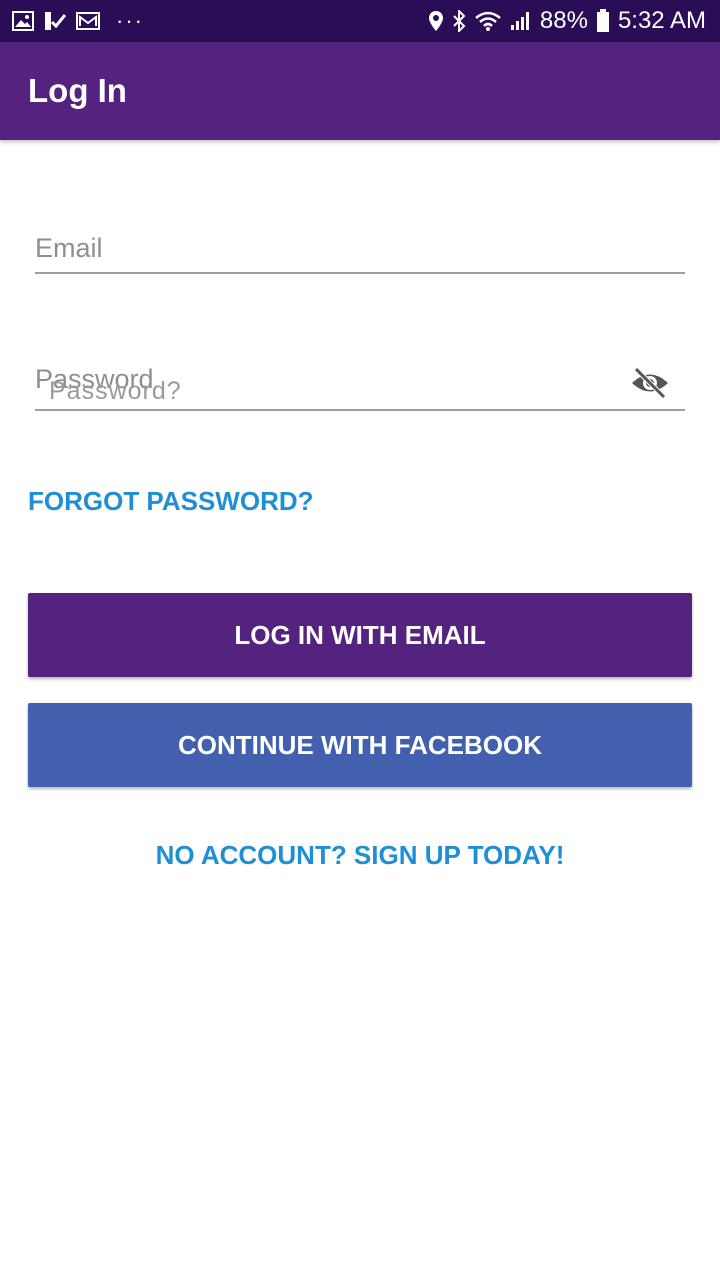 Image resolution: width=720 pixels, height=1280 pixels. I want to click on battery-icon, so click(603, 21).